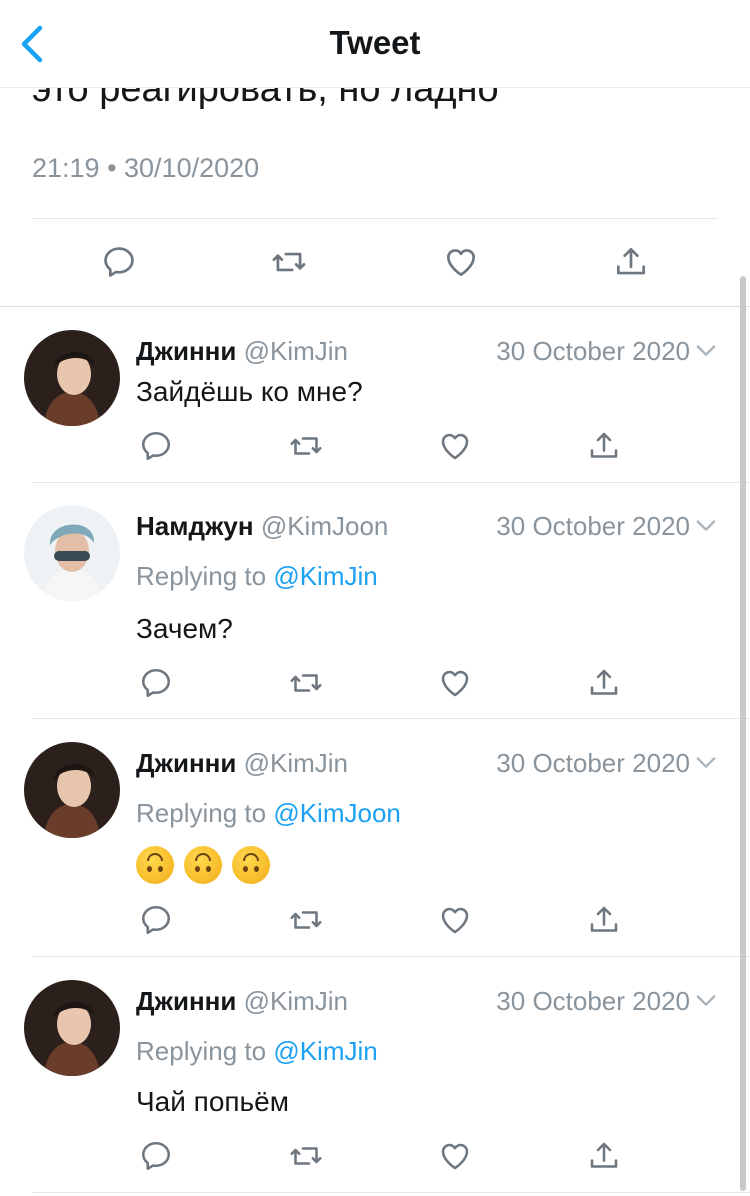 This screenshot has height=1196, width=750. What do you see at coordinates (324, 526) in the screenshot?
I see `author-handle: @KimJoon` at bounding box center [324, 526].